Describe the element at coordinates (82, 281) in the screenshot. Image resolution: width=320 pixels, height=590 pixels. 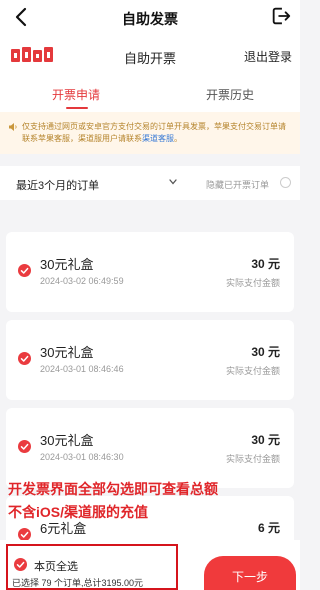
I see `order-date: 2024-03-02 06:49:59` at that location.